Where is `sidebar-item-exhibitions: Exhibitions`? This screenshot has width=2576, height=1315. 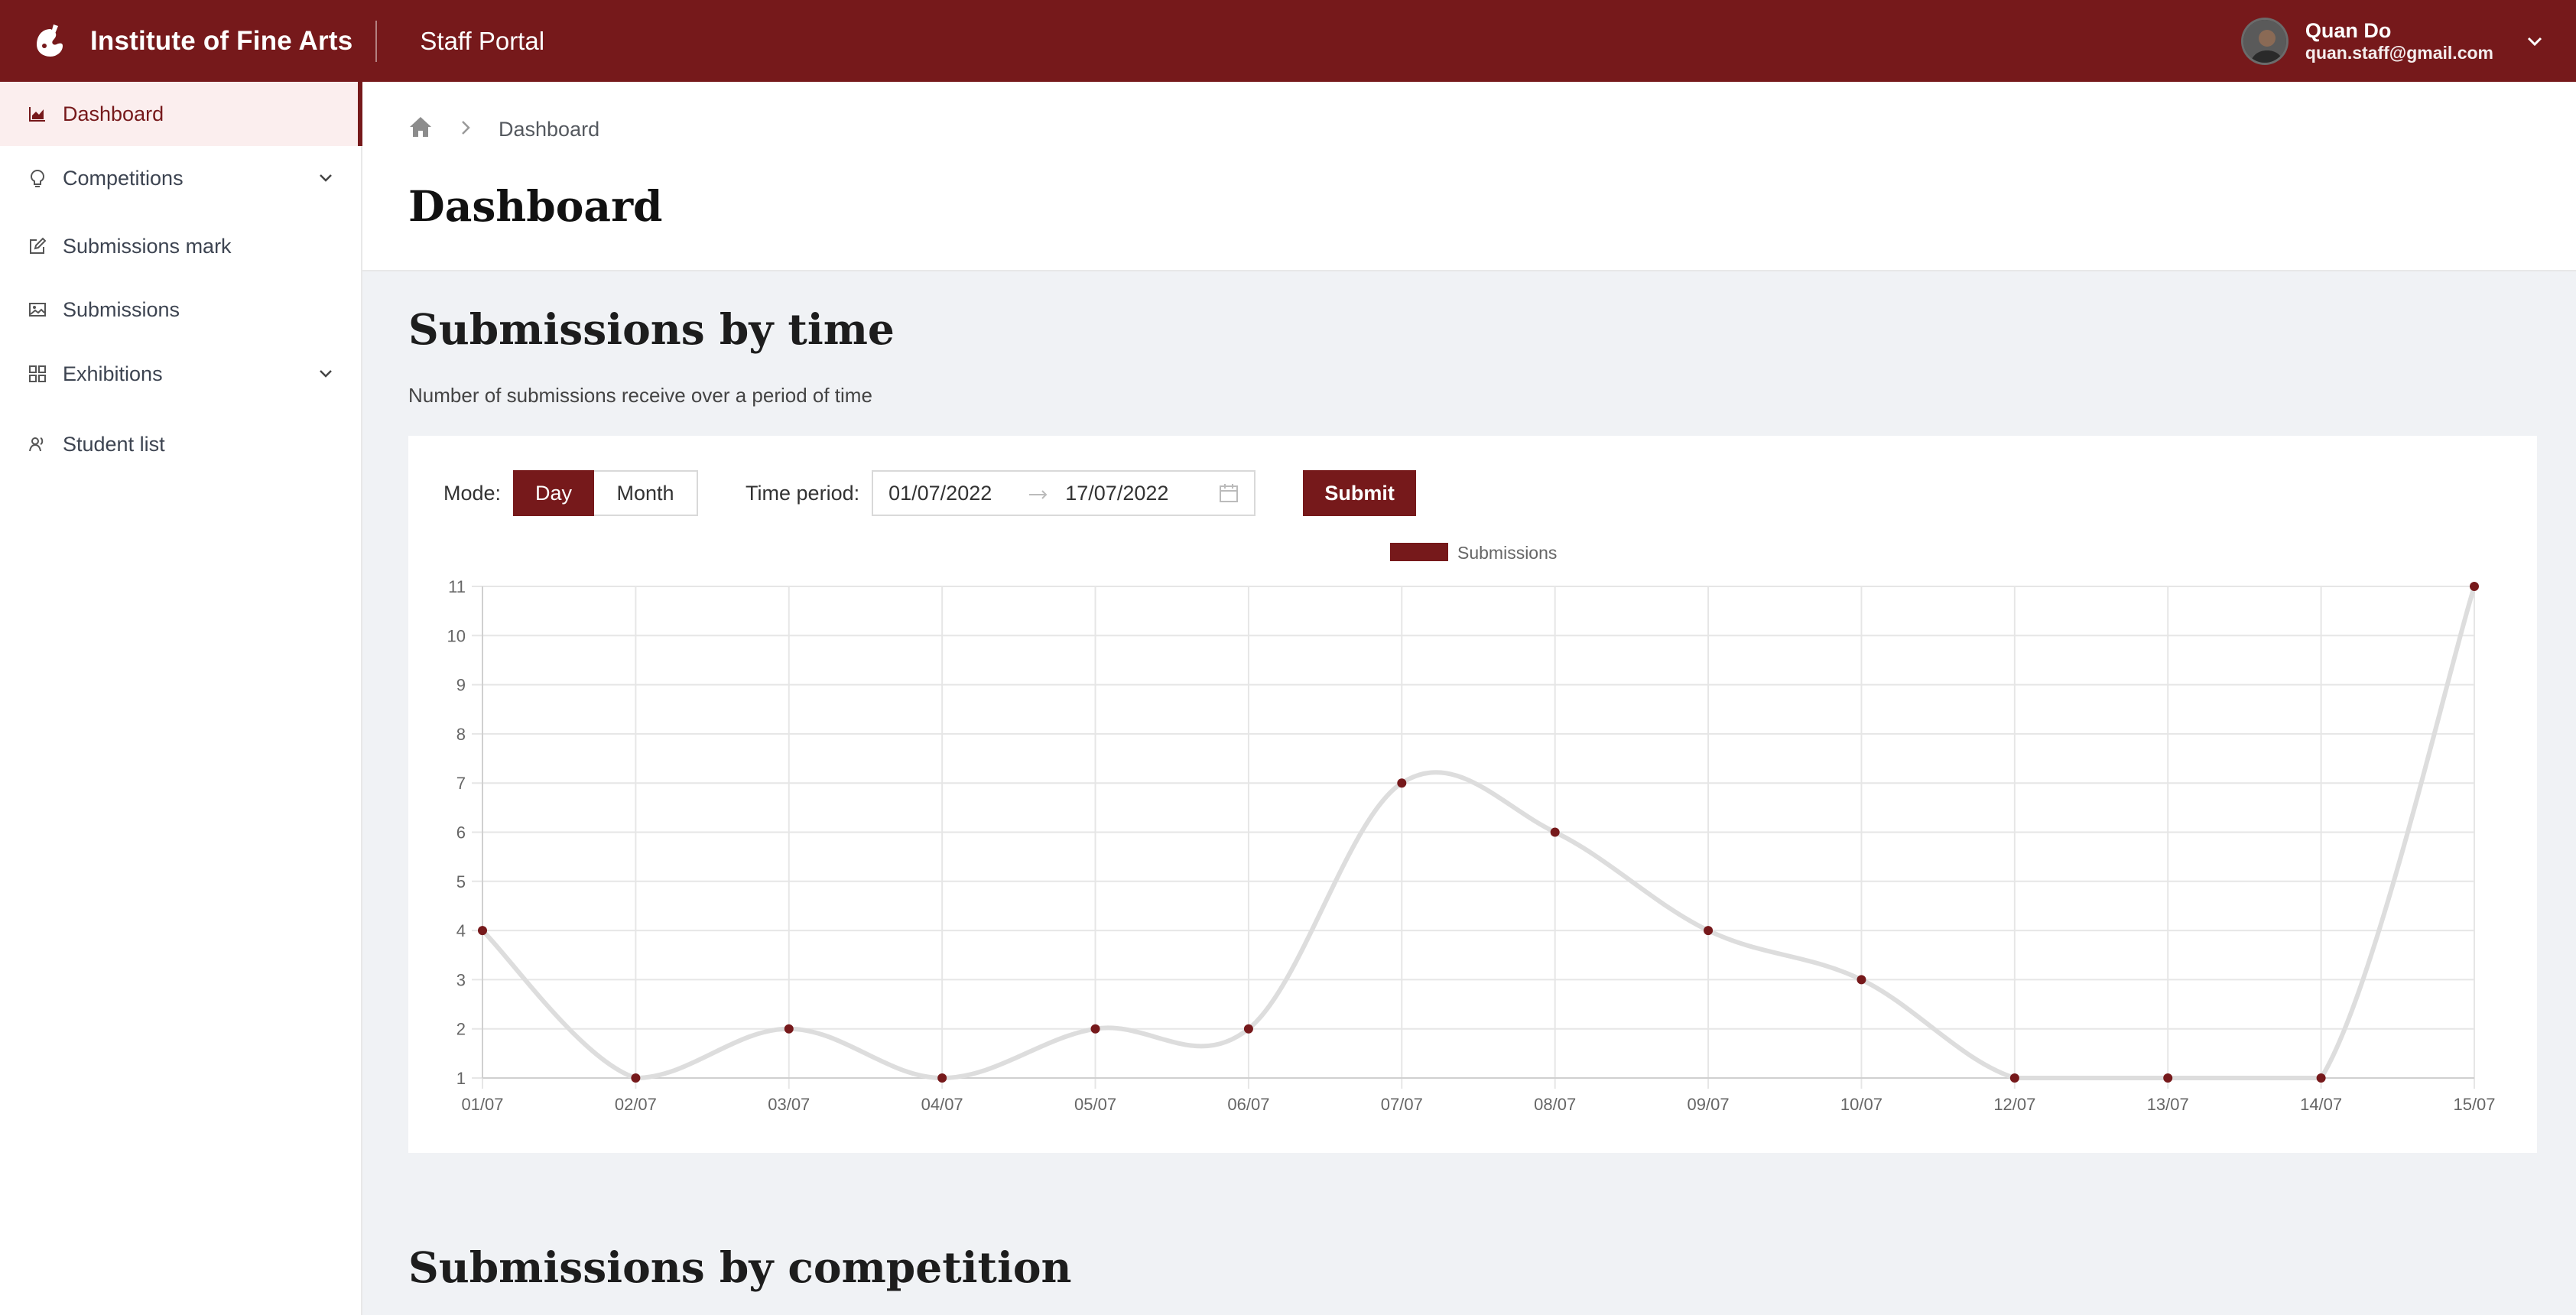 sidebar-item-exhibitions: Exhibitions is located at coordinates (180, 374).